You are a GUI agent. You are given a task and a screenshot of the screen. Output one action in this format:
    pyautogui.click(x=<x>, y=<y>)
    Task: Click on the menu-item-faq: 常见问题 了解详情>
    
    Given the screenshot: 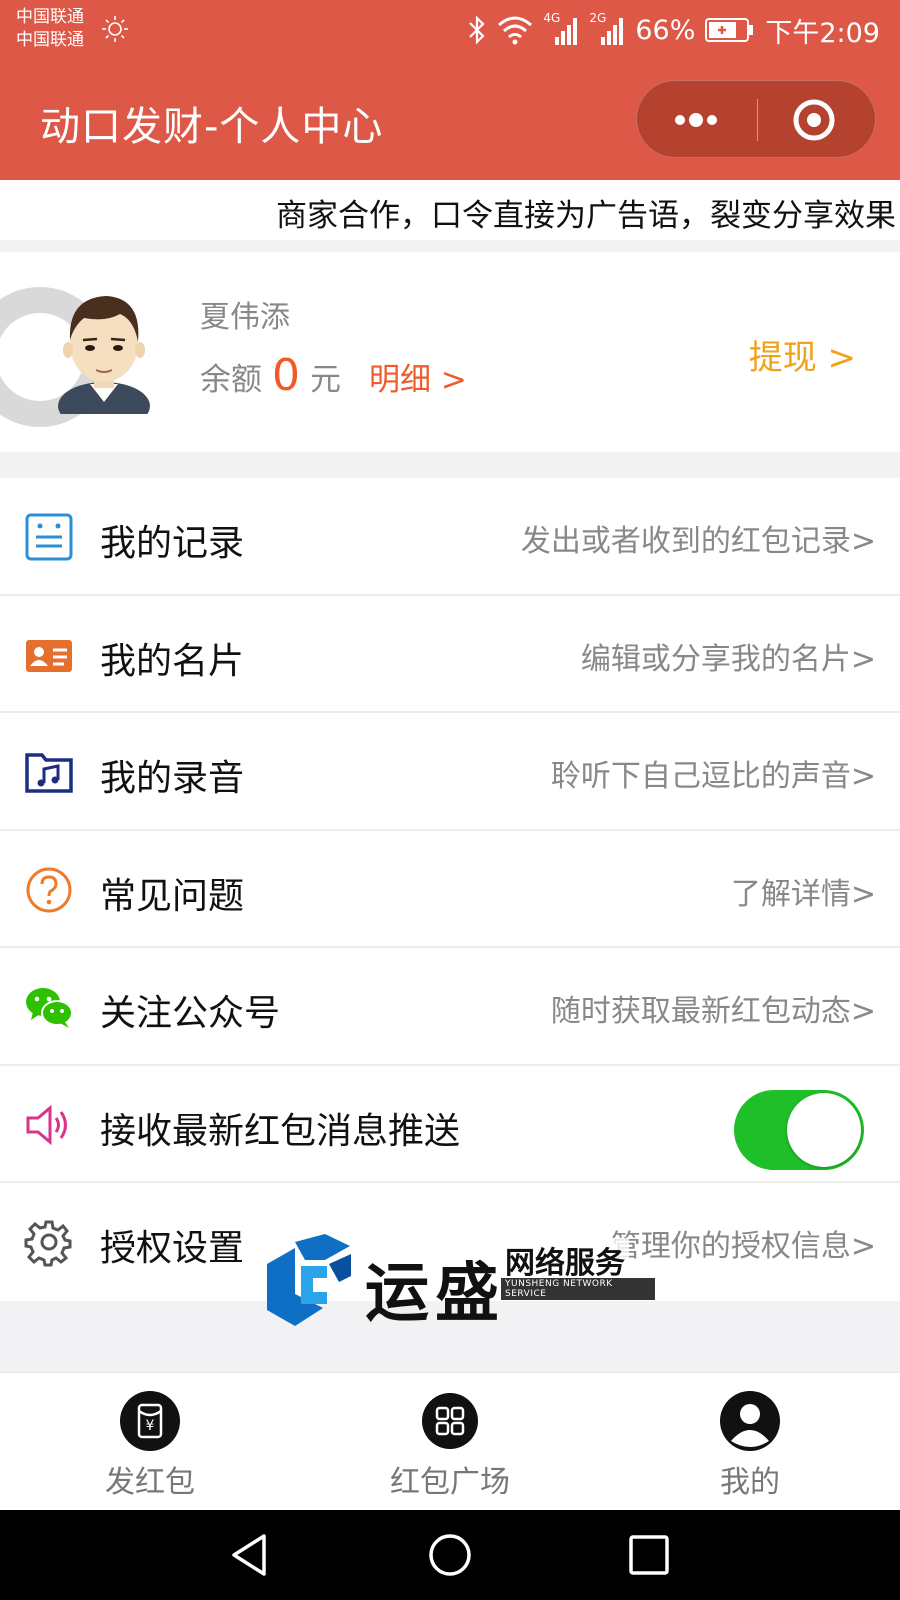 What is the action you would take?
    pyautogui.click(x=450, y=889)
    